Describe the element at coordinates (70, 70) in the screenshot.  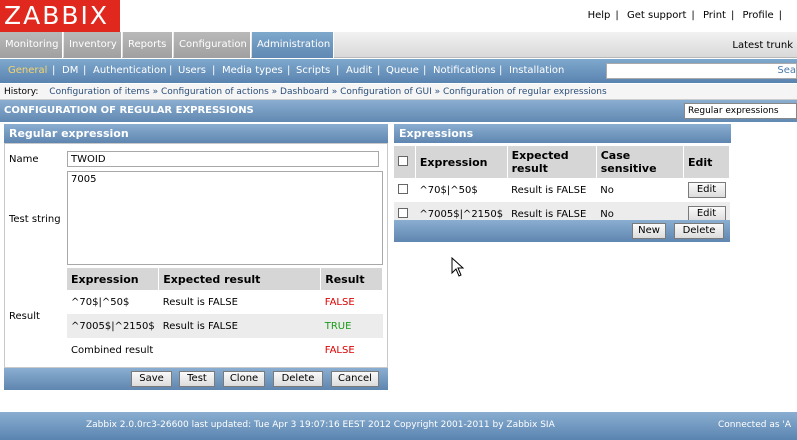
I see `submenu-dm: DM` at that location.